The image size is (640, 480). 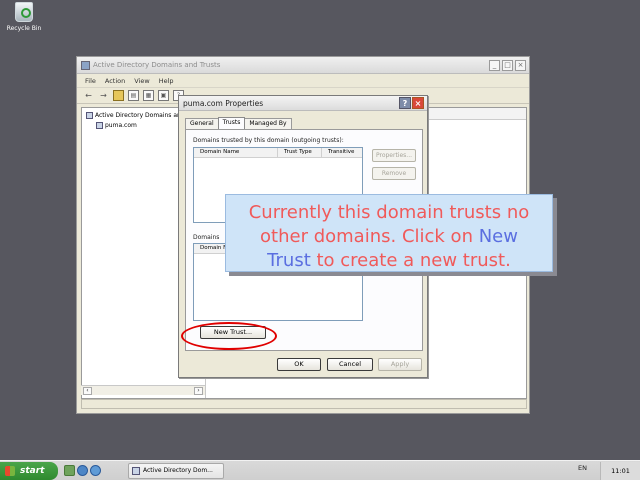 I want to click on taskbar-item-icon, so click(x=136, y=471).